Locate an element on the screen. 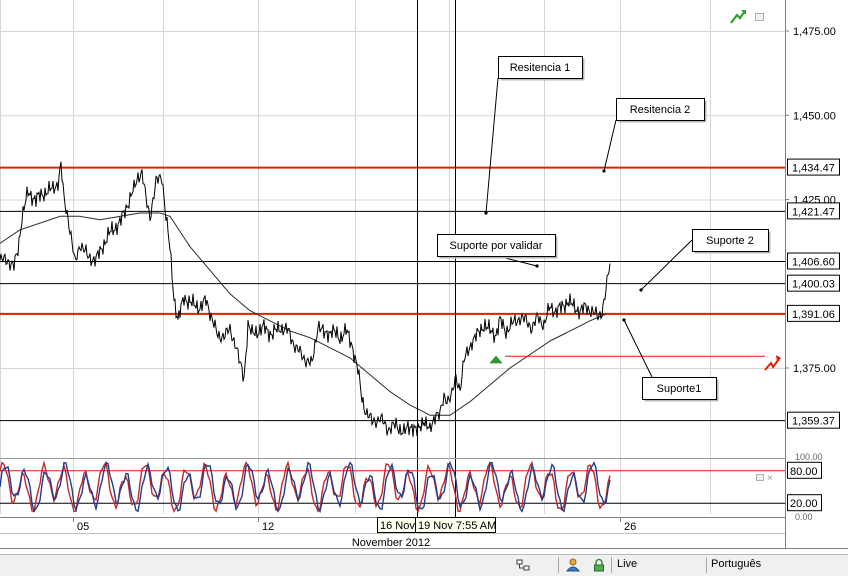 The image size is (848, 576). y-tick-label: 1,450.00 is located at coordinates (814, 116).